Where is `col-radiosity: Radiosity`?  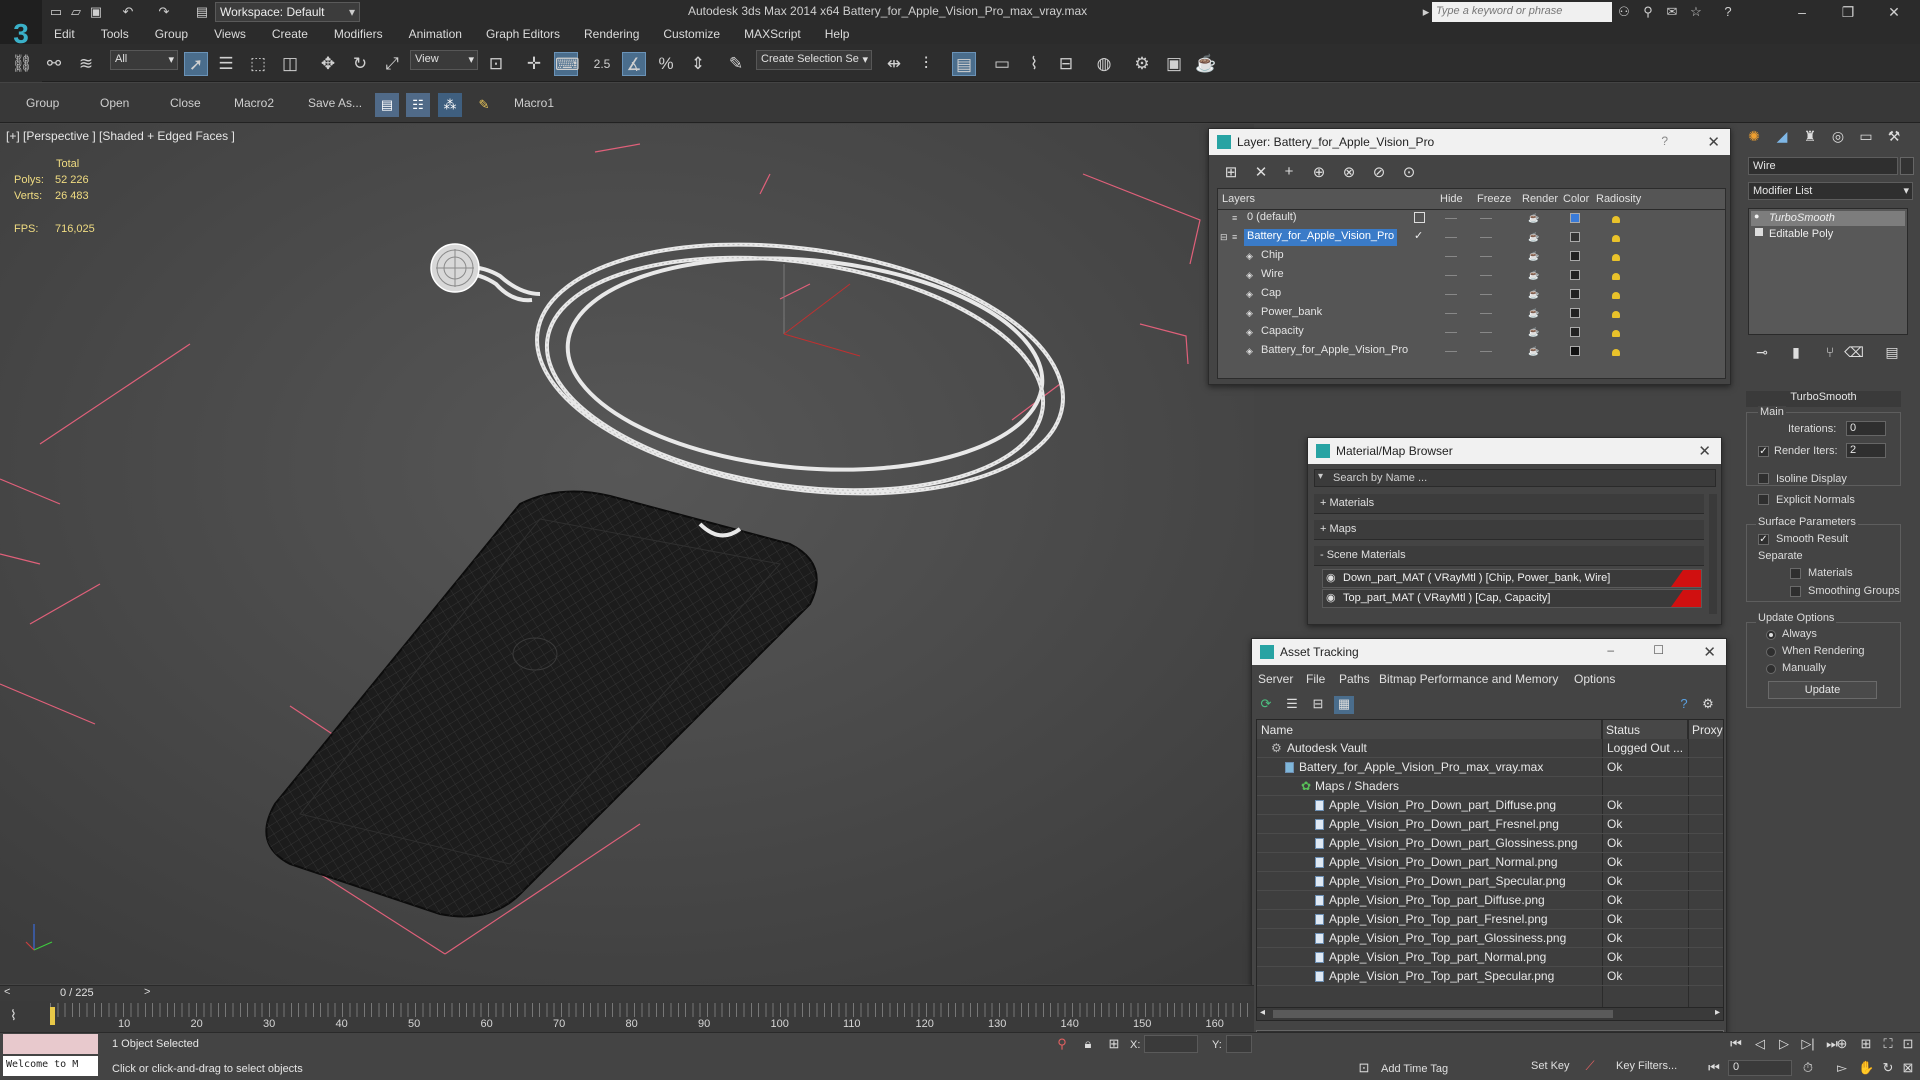
col-radiosity: Radiosity is located at coordinates (1618, 199).